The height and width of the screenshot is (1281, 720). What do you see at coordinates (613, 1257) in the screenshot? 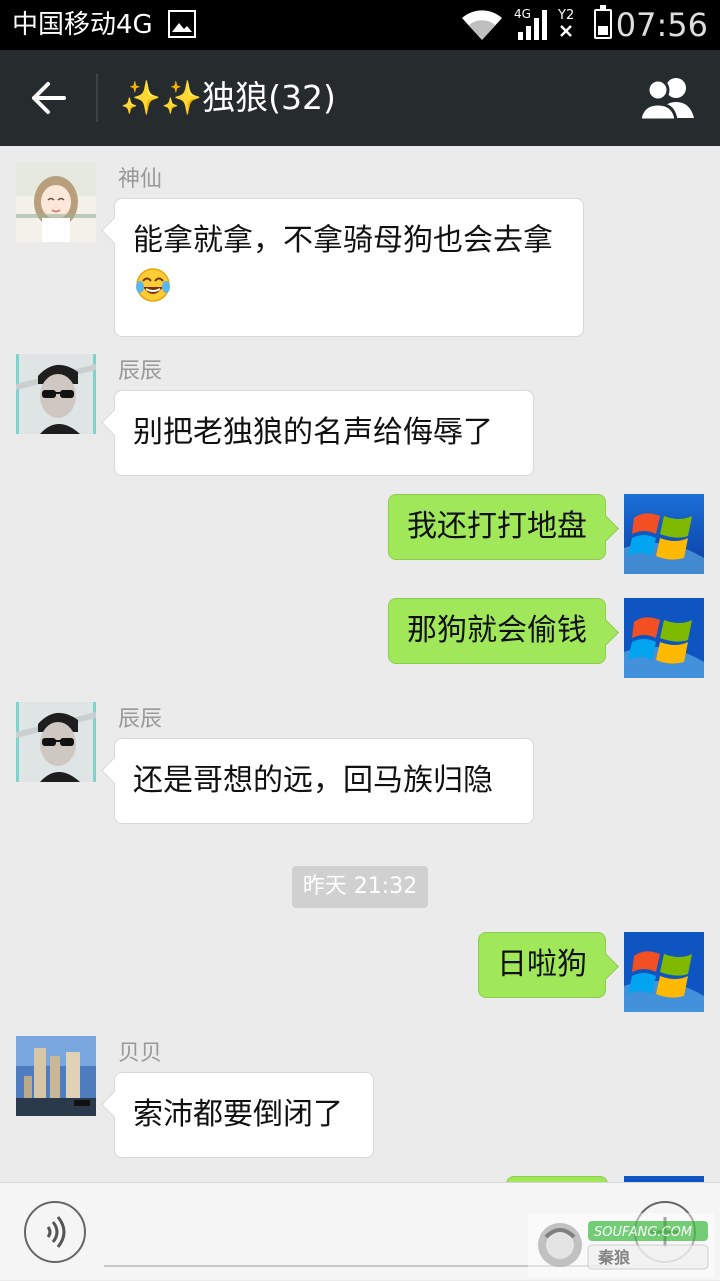
I see `svg-text: 秦狼` at bounding box center [613, 1257].